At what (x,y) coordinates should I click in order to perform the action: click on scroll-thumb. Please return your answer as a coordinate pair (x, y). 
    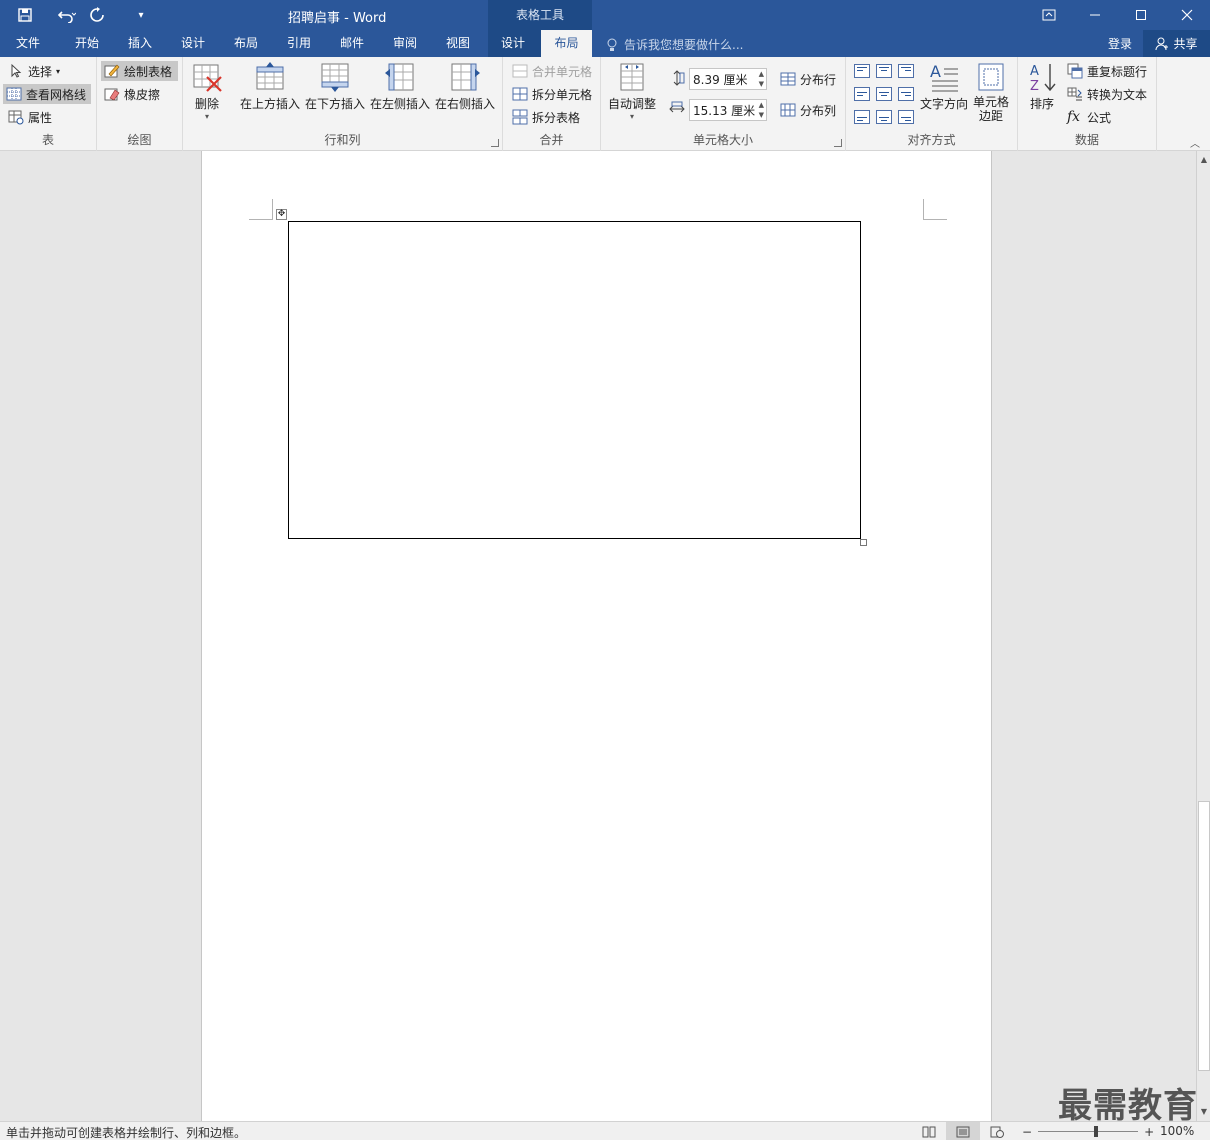
    Looking at the image, I should click on (1204, 936).